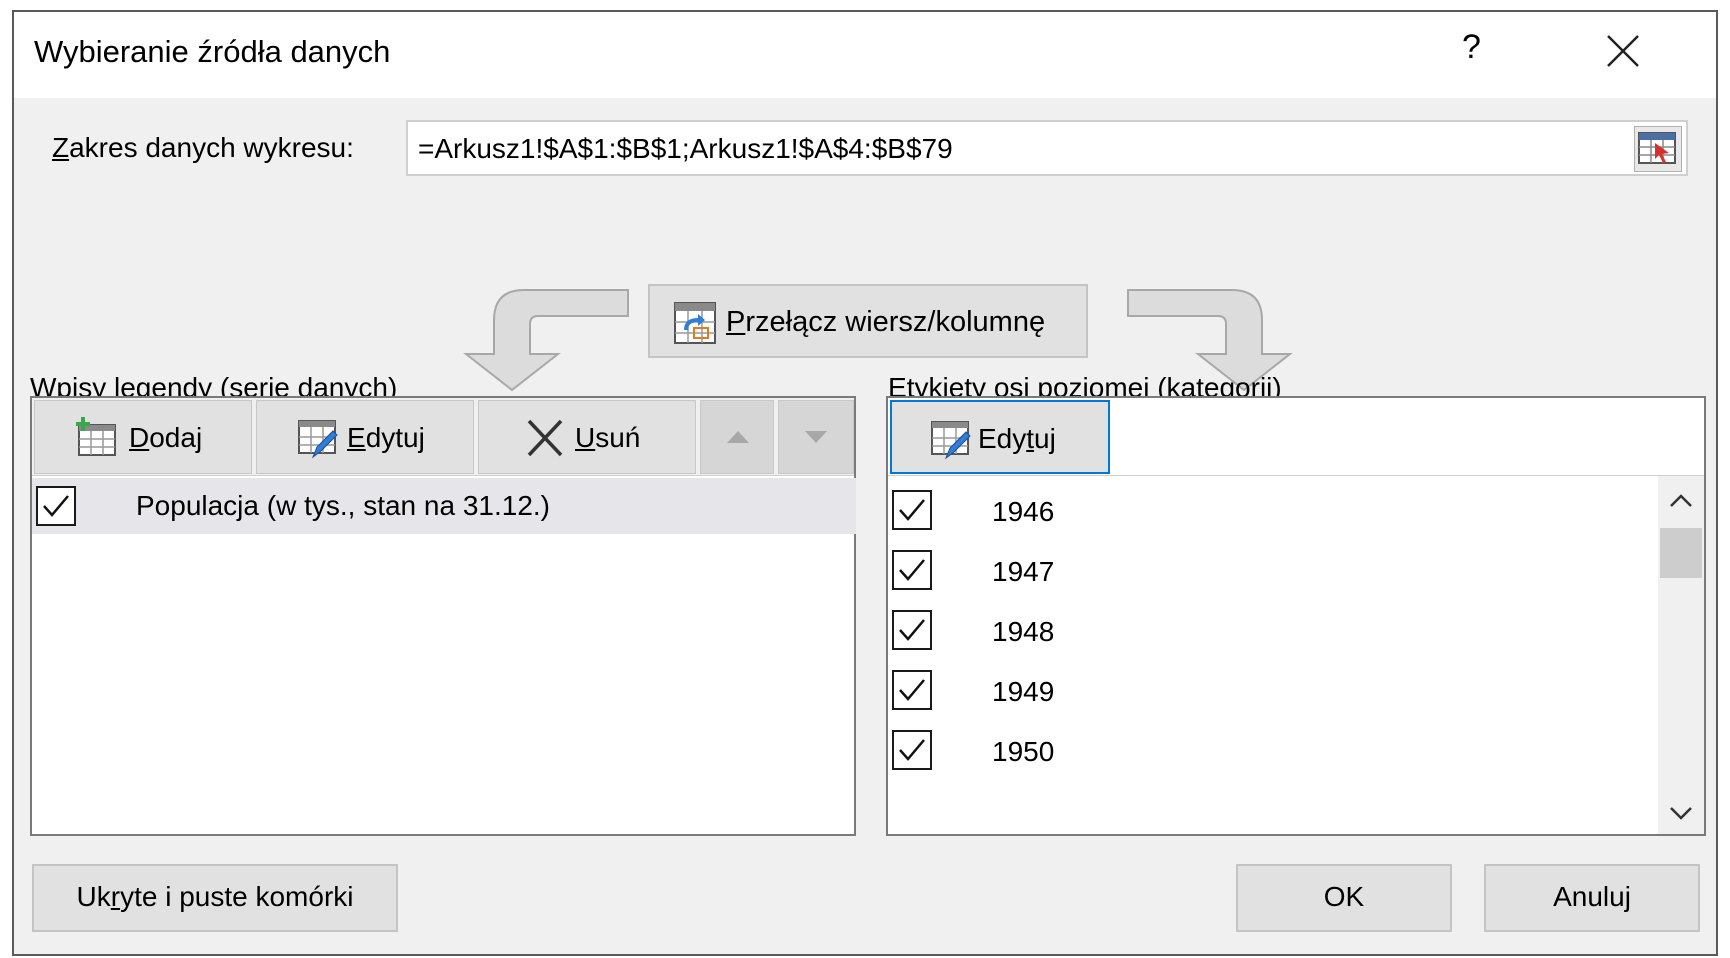 The width and height of the screenshot is (1730, 958). I want to click on add-series-label: Dodaj, so click(166, 437).